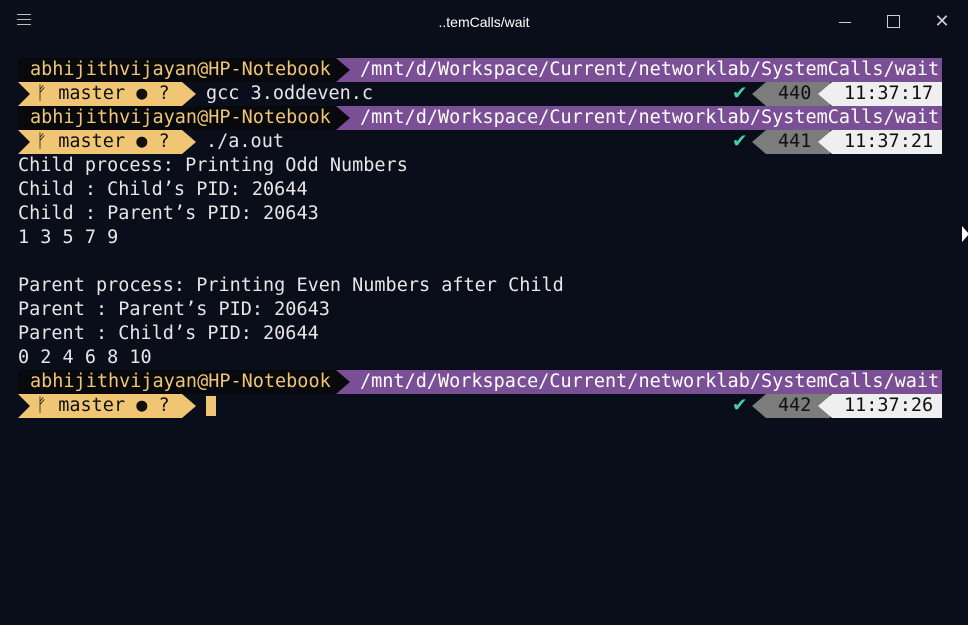 This screenshot has height=625, width=968. I want to click on command-text: gcc 3.oddeven.c, so click(290, 93).